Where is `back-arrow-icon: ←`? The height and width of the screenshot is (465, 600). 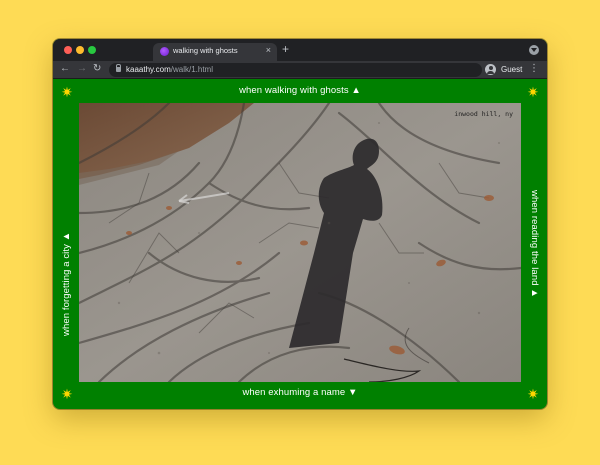
back-arrow-icon: ← is located at coordinates (65, 69).